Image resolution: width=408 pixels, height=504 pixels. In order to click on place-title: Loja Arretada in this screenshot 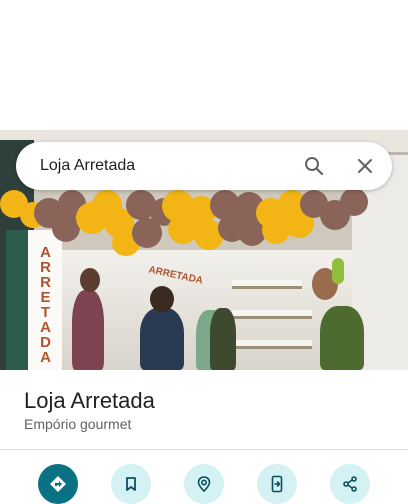, I will do `click(89, 400)`.